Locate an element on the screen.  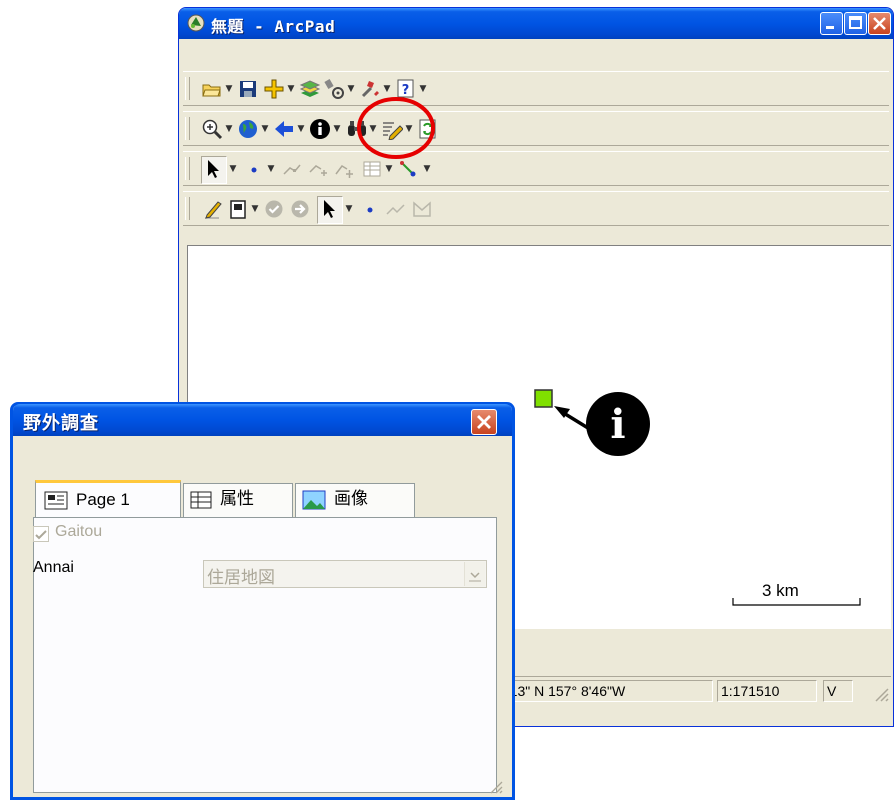
zoom-in-icon is located at coordinates (212, 129).